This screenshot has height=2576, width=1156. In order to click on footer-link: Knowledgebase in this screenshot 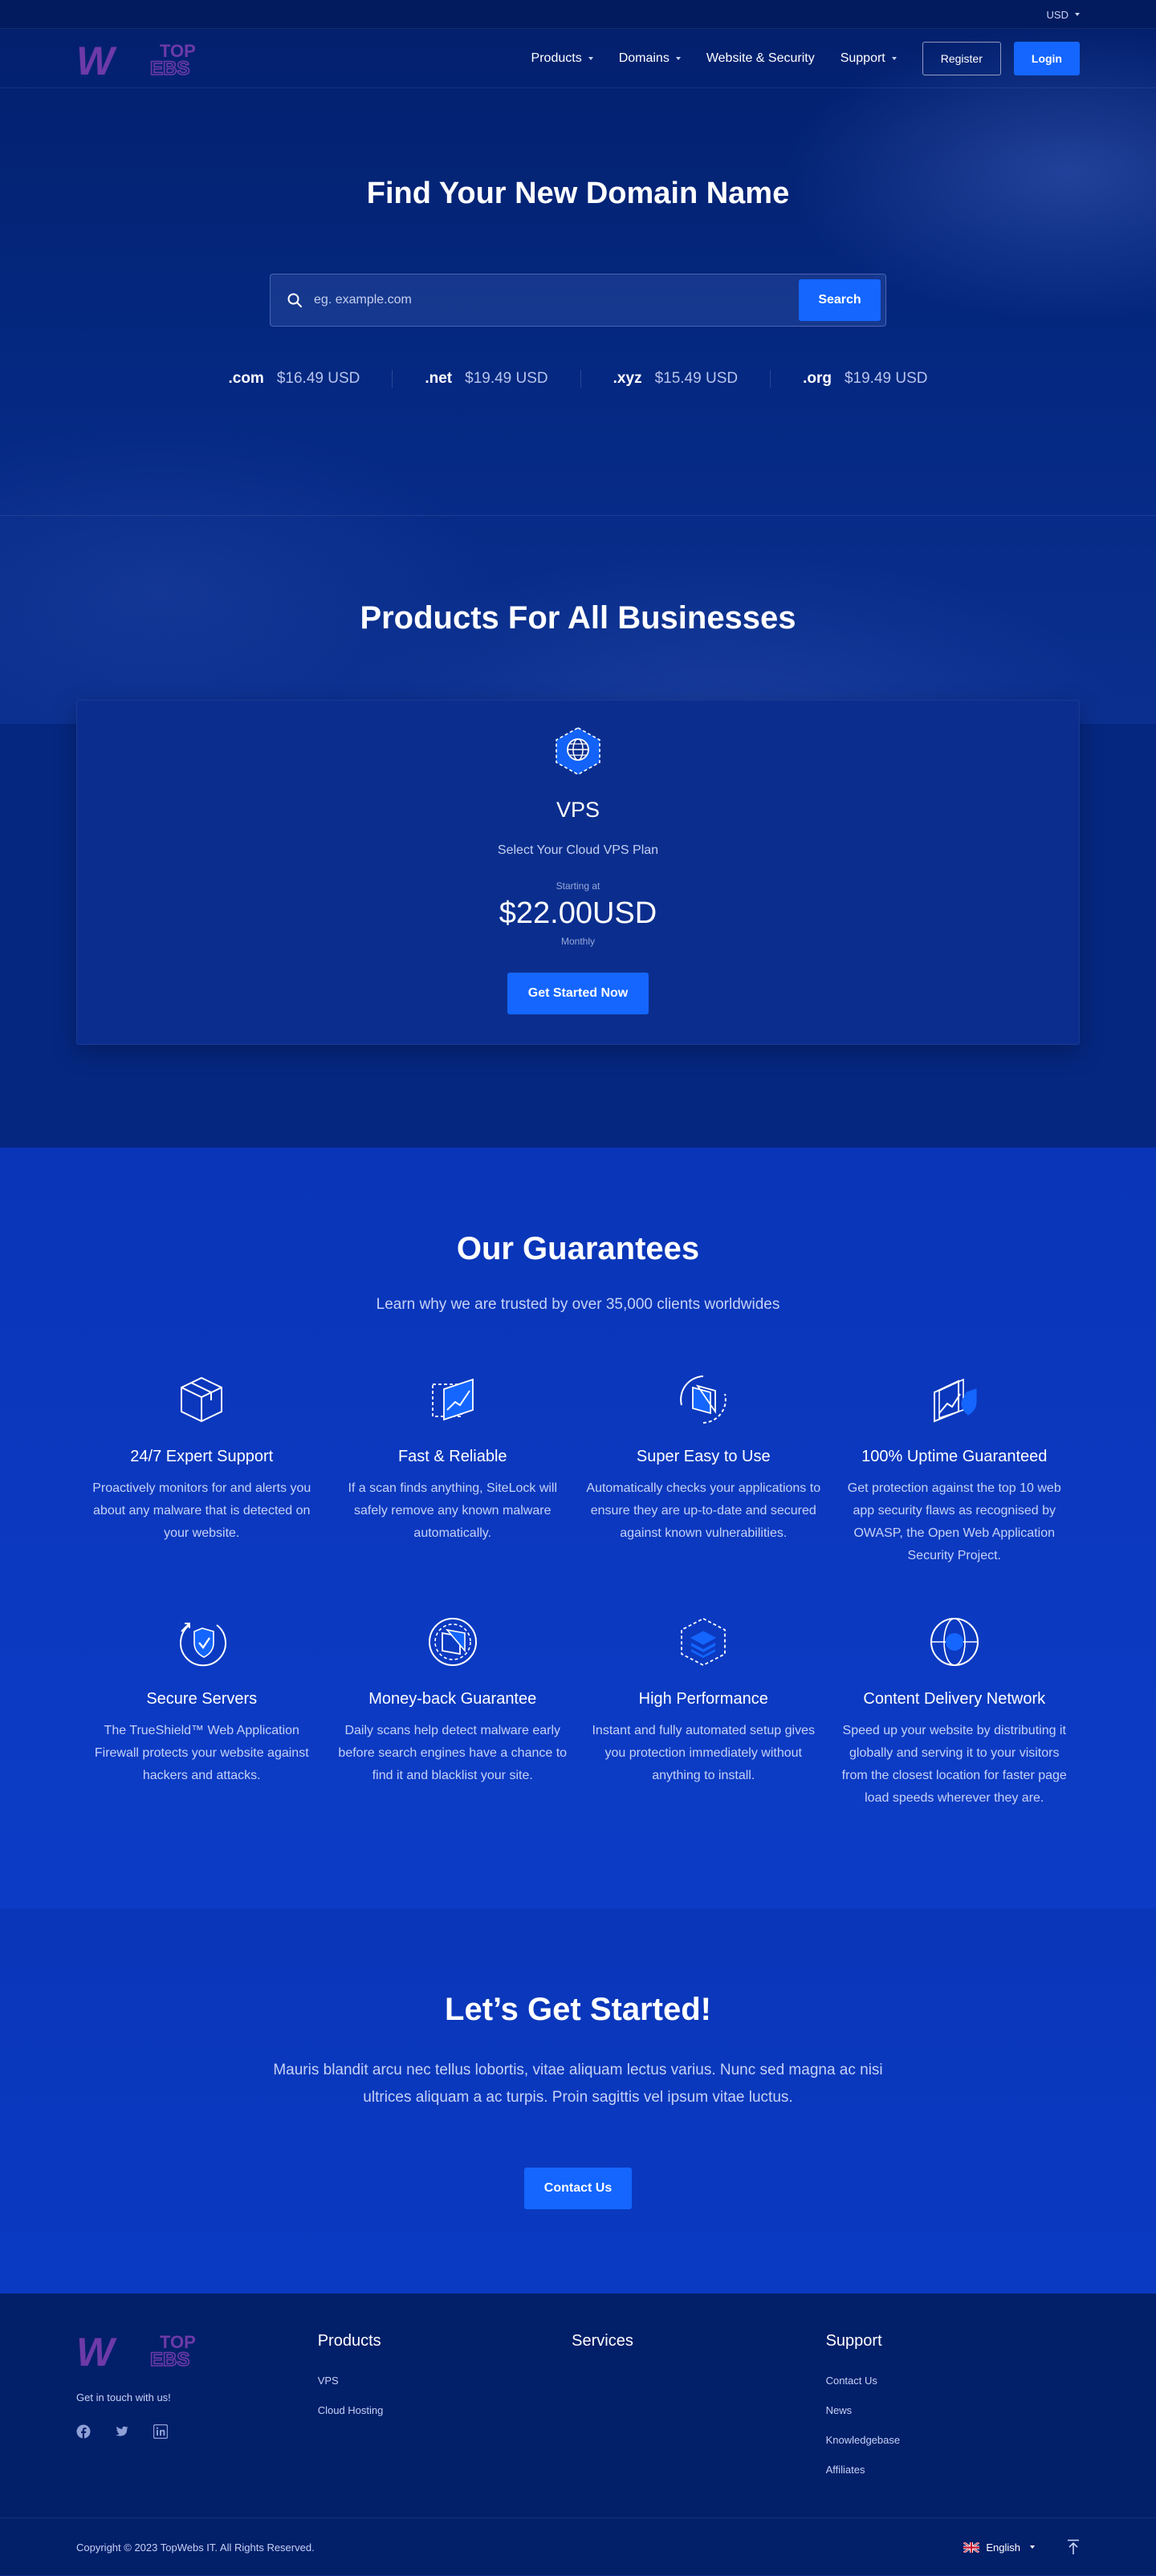, I will do `click(953, 2440)`.